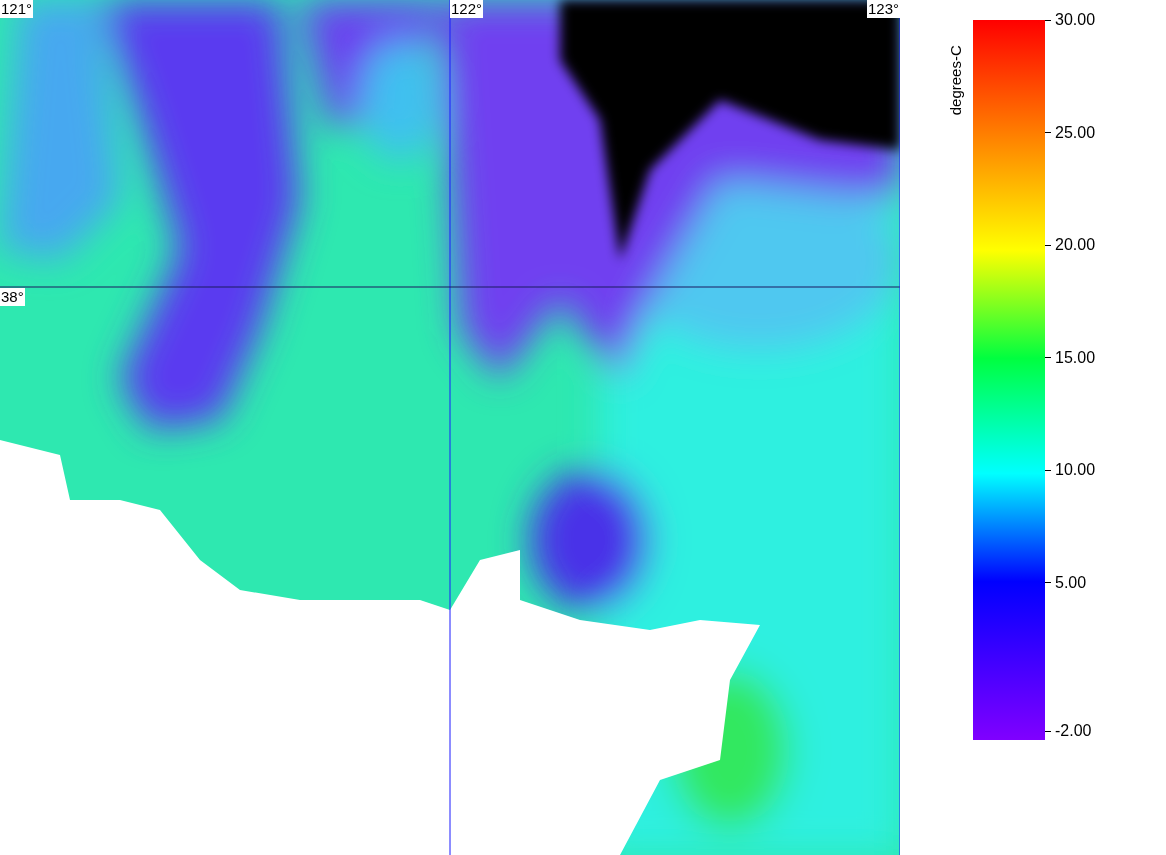 This screenshot has width=1166, height=855. Describe the element at coordinates (1075, 357) in the screenshot. I see `tick-label: 15.00` at that location.